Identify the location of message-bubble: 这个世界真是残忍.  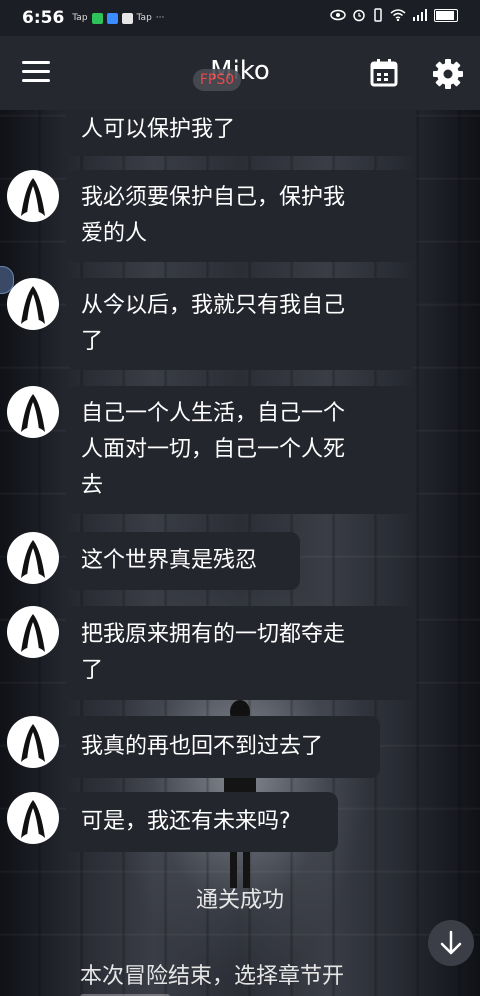
(183, 561).